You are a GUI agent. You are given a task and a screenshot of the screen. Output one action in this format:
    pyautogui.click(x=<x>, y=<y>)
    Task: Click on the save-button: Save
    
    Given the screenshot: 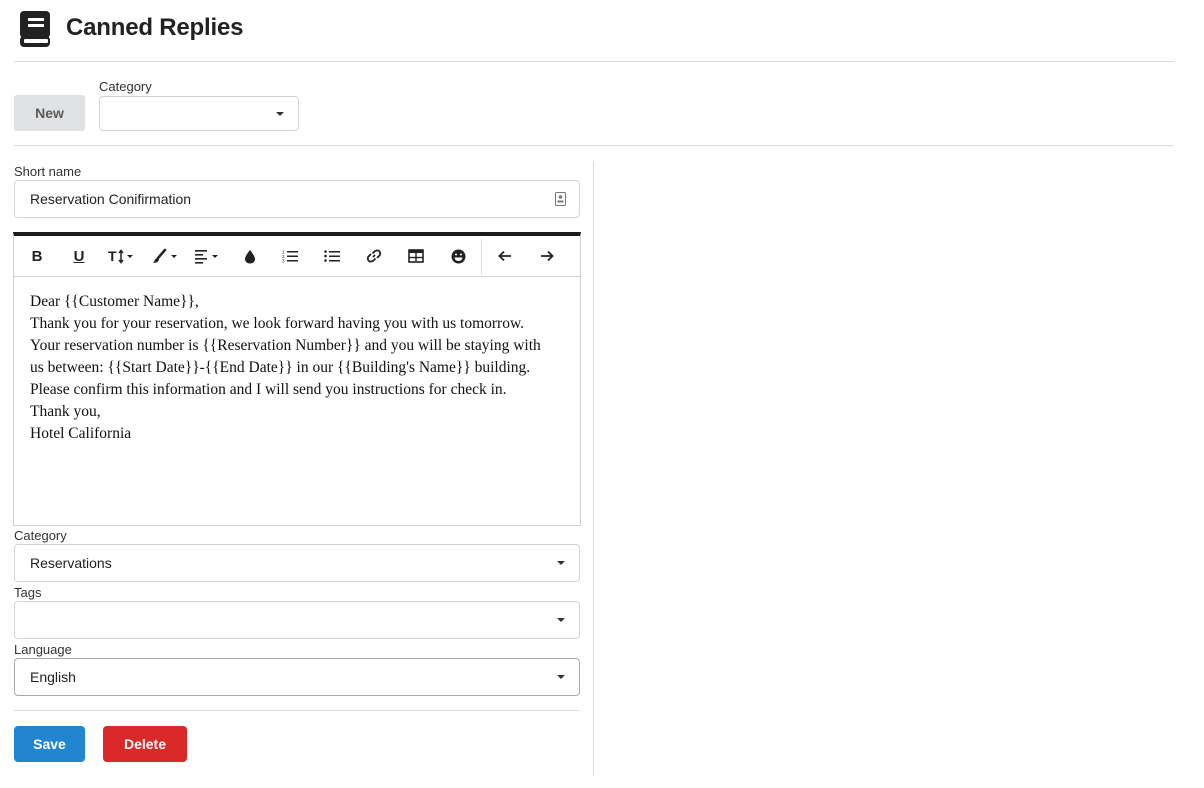 What is the action you would take?
    pyautogui.click(x=49, y=744)
    